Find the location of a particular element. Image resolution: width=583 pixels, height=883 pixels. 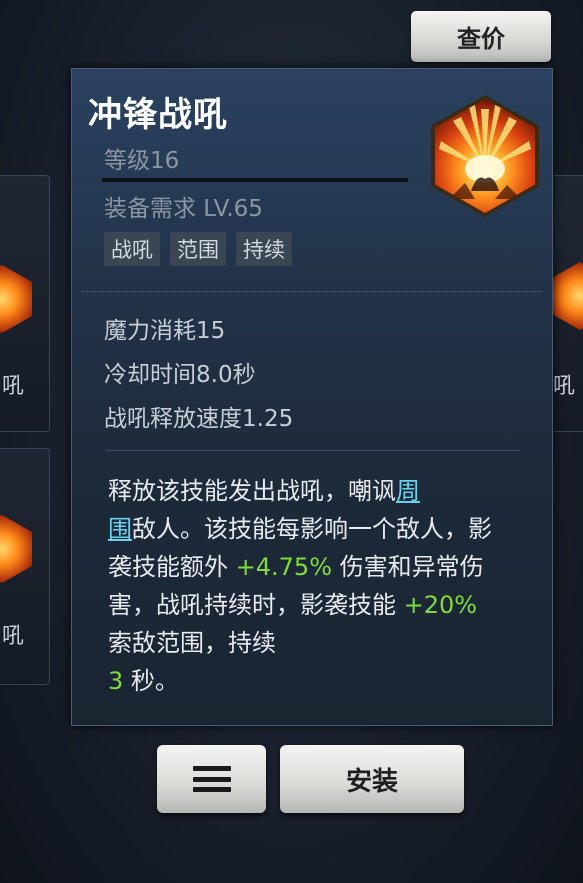

hamburger-menu-icon is located at coordinates (211, 779).